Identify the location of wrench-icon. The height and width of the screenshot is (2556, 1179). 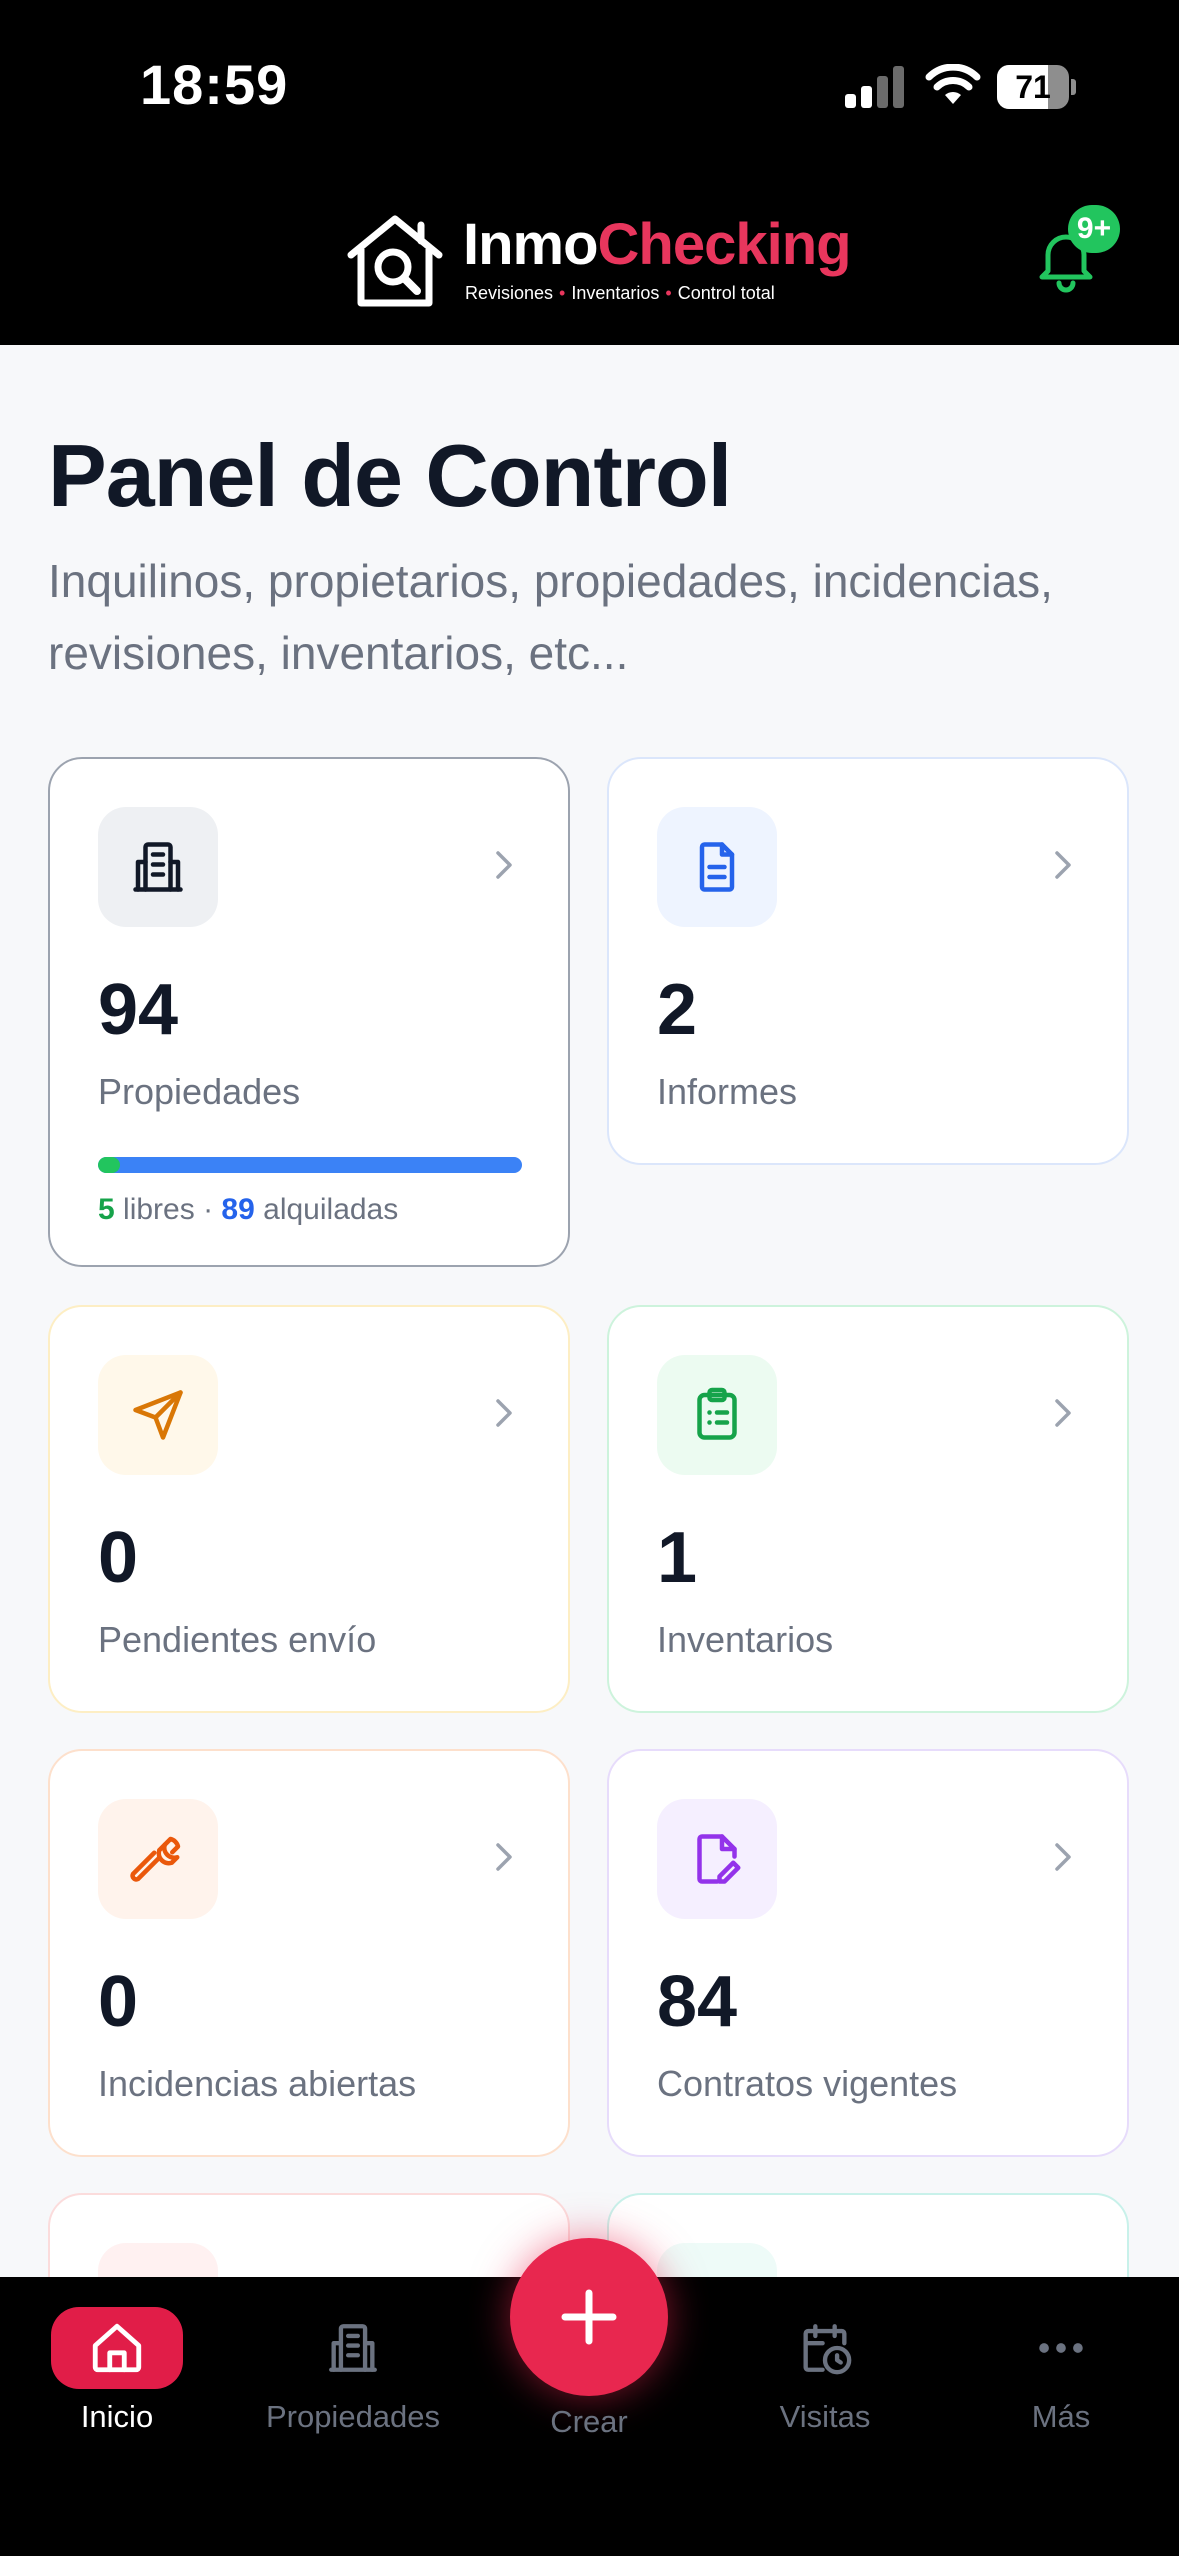
(155, 1859).